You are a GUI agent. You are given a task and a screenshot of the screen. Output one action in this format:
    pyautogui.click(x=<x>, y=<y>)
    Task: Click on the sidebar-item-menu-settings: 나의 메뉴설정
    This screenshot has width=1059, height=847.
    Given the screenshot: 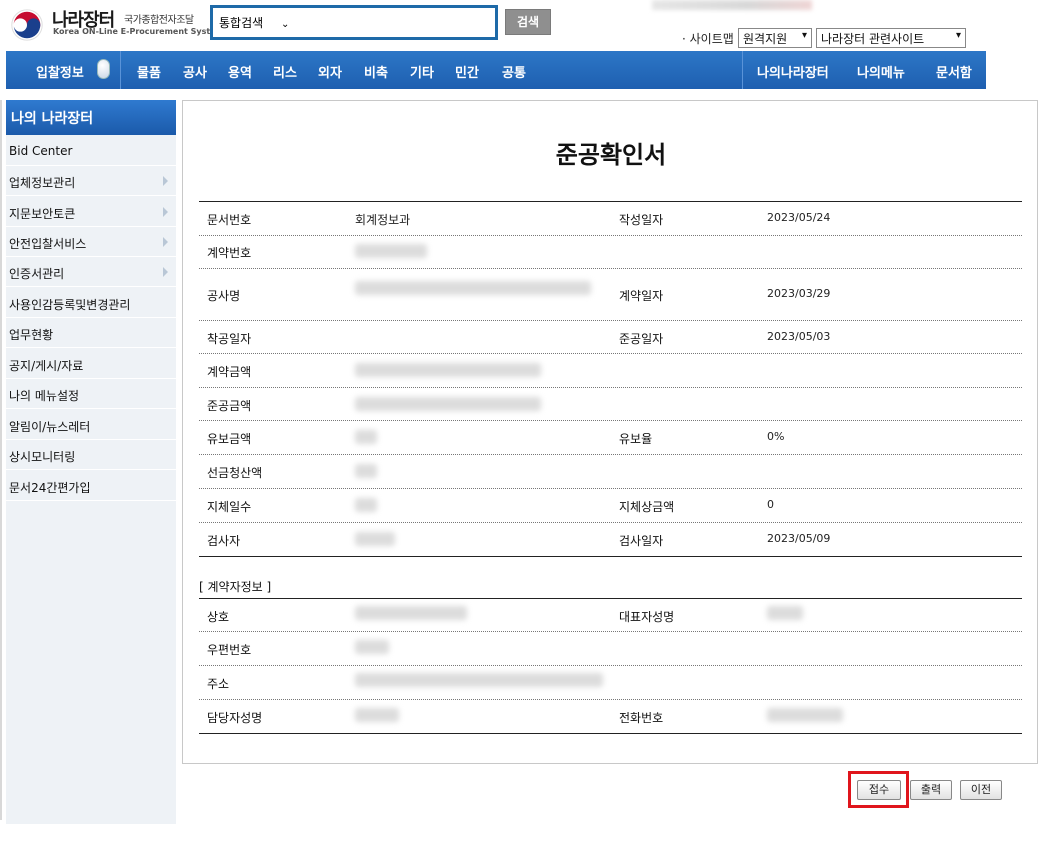 What is the action you would take?
    pyautogui.click(x=91, y=394)
    